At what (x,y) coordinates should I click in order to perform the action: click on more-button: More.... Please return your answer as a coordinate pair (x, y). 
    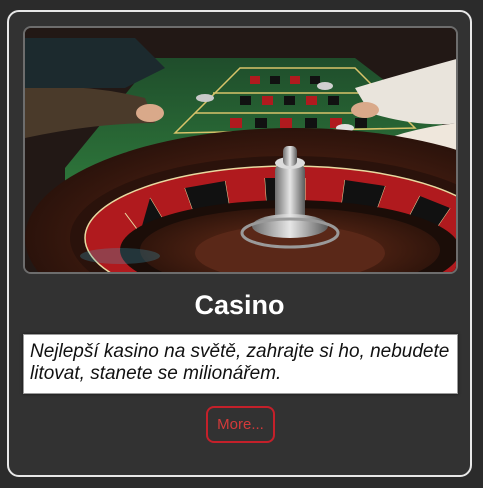
    Looking at the image, I should click on (240, 424).